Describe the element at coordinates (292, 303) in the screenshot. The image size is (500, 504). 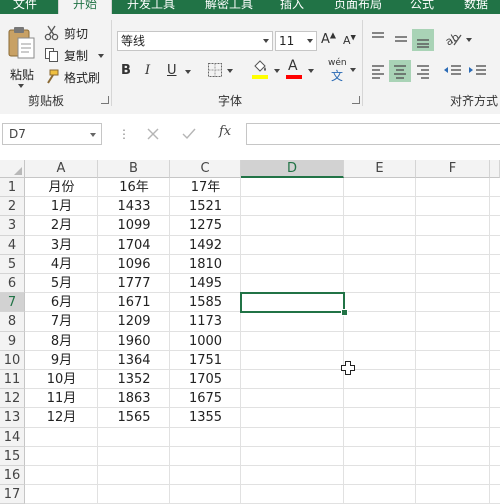
I see `selected-cell-outline` at that location.